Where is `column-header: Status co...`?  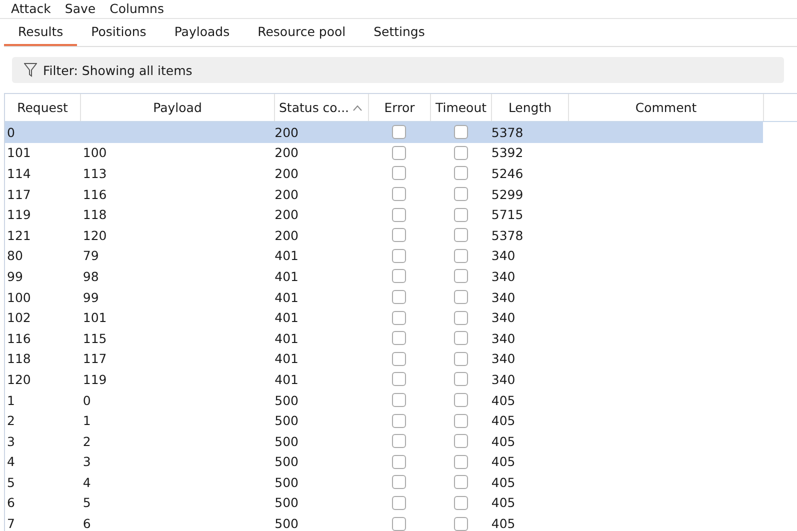
column-header: Status co... is located at coordinates (322, 107).